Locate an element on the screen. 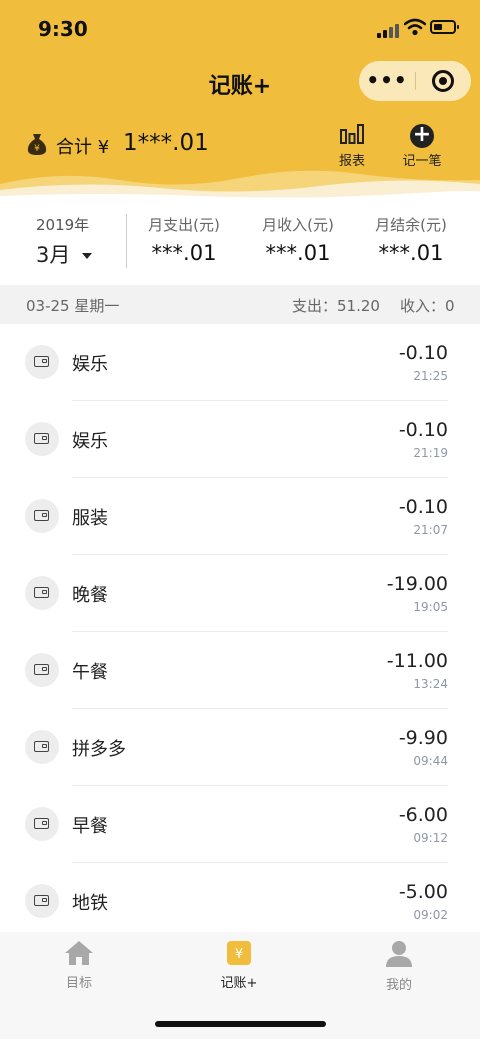  entry-time: 13:24 is located at coordinates (430, 684).